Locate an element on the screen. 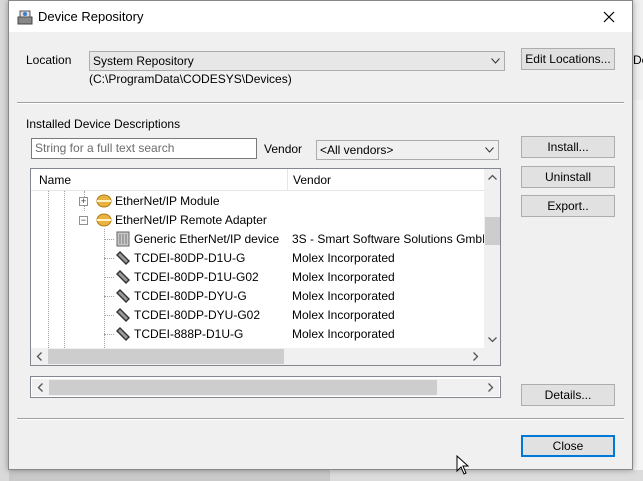 This screenshot has width=643, height=481. tree-row: − EtherNet/IP Remote Adapter is located at coordinates (257, 220).